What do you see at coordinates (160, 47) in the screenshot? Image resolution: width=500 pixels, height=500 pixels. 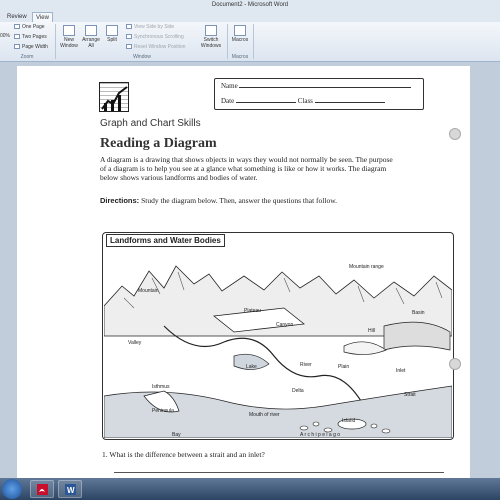 I see `reset-position-label: Reset Window Position` at bounding box center [160, 47].